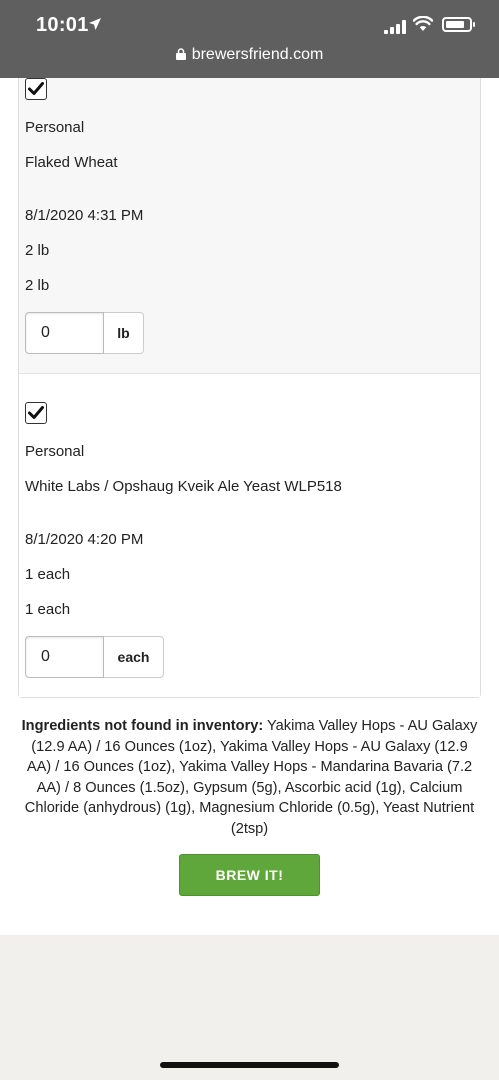 This screenshot has height=1080, width=499. Describe the element at coordinates (95, 24) in the screenshot. I see `location-arrow-icon` at that location.